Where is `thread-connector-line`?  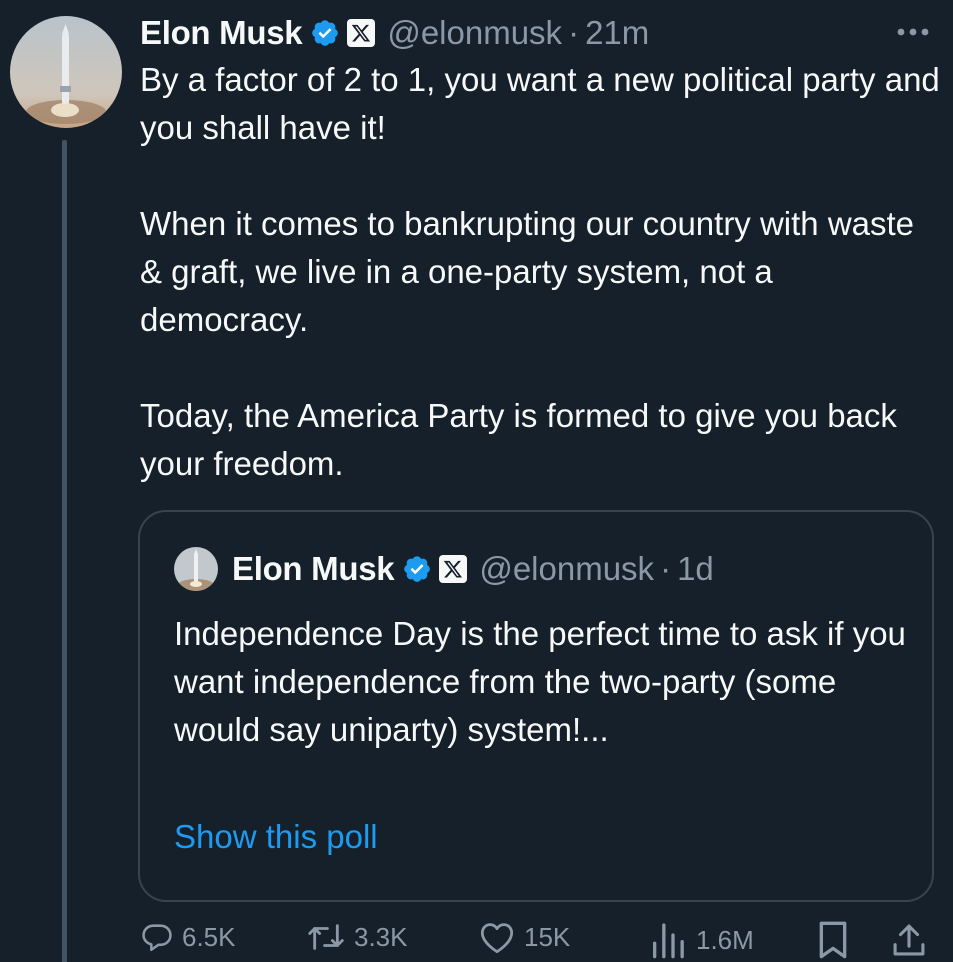
thread-connector-line is located at coordinates (64, 551).